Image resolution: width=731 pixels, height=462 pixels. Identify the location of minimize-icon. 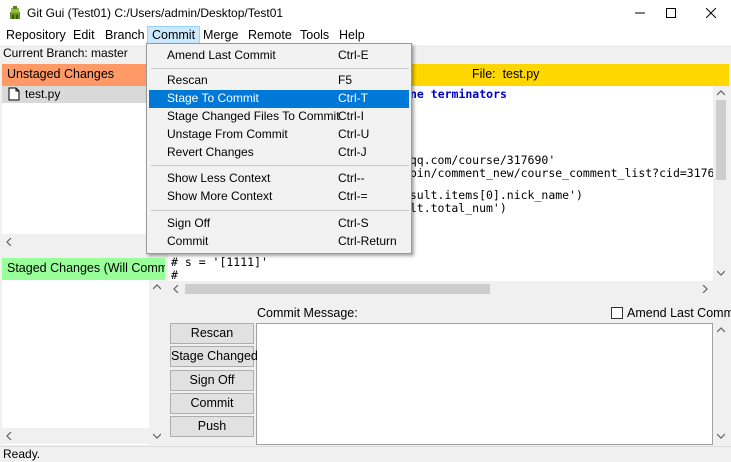
(640, 13).